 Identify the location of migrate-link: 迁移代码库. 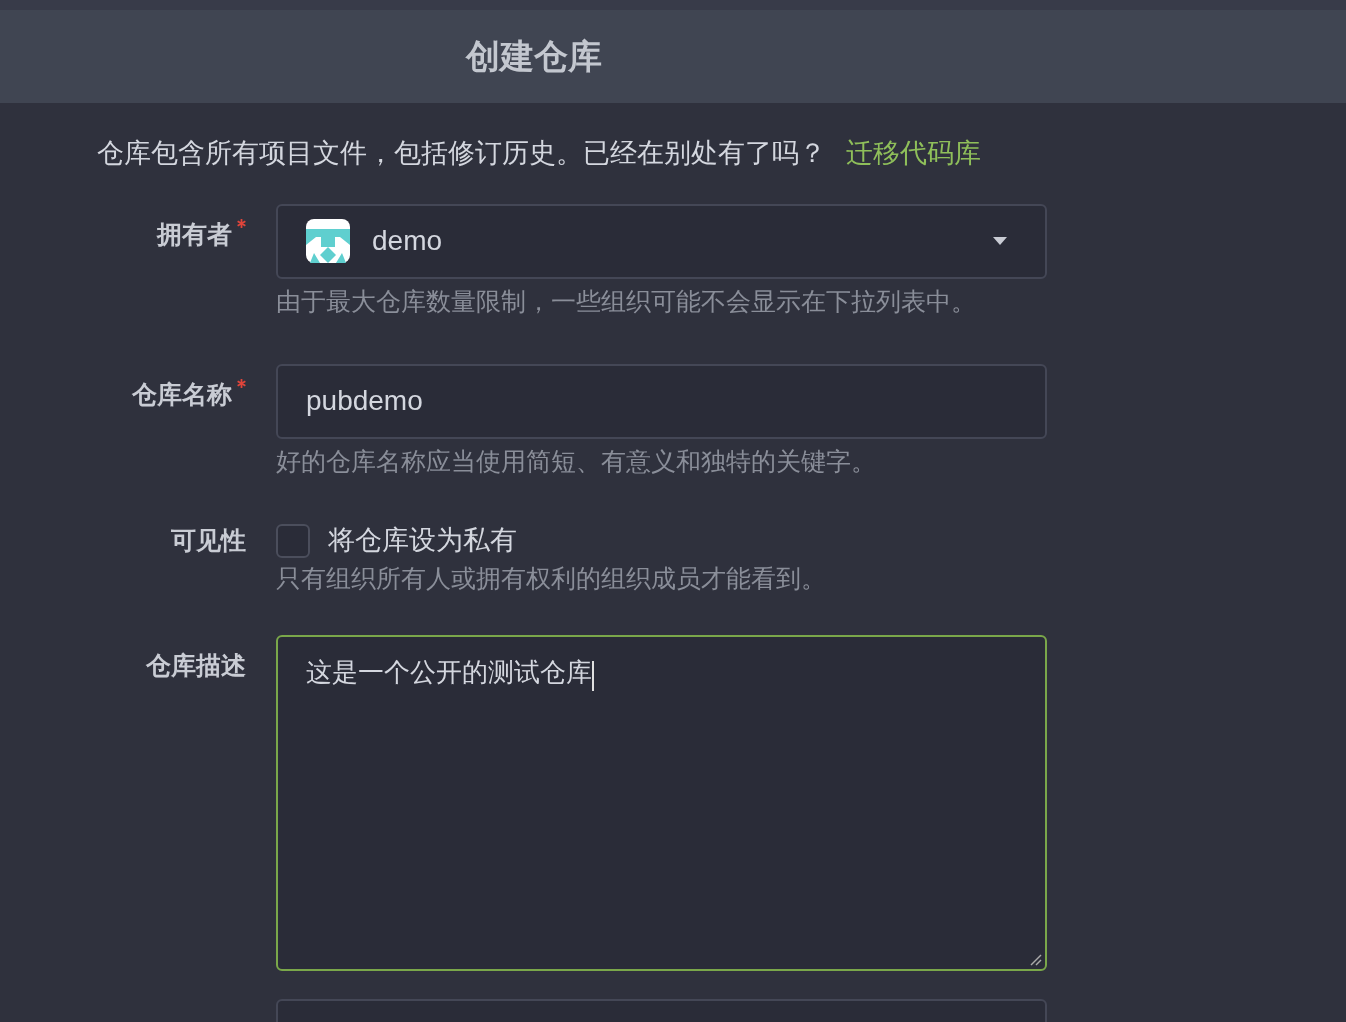
(913, 153).